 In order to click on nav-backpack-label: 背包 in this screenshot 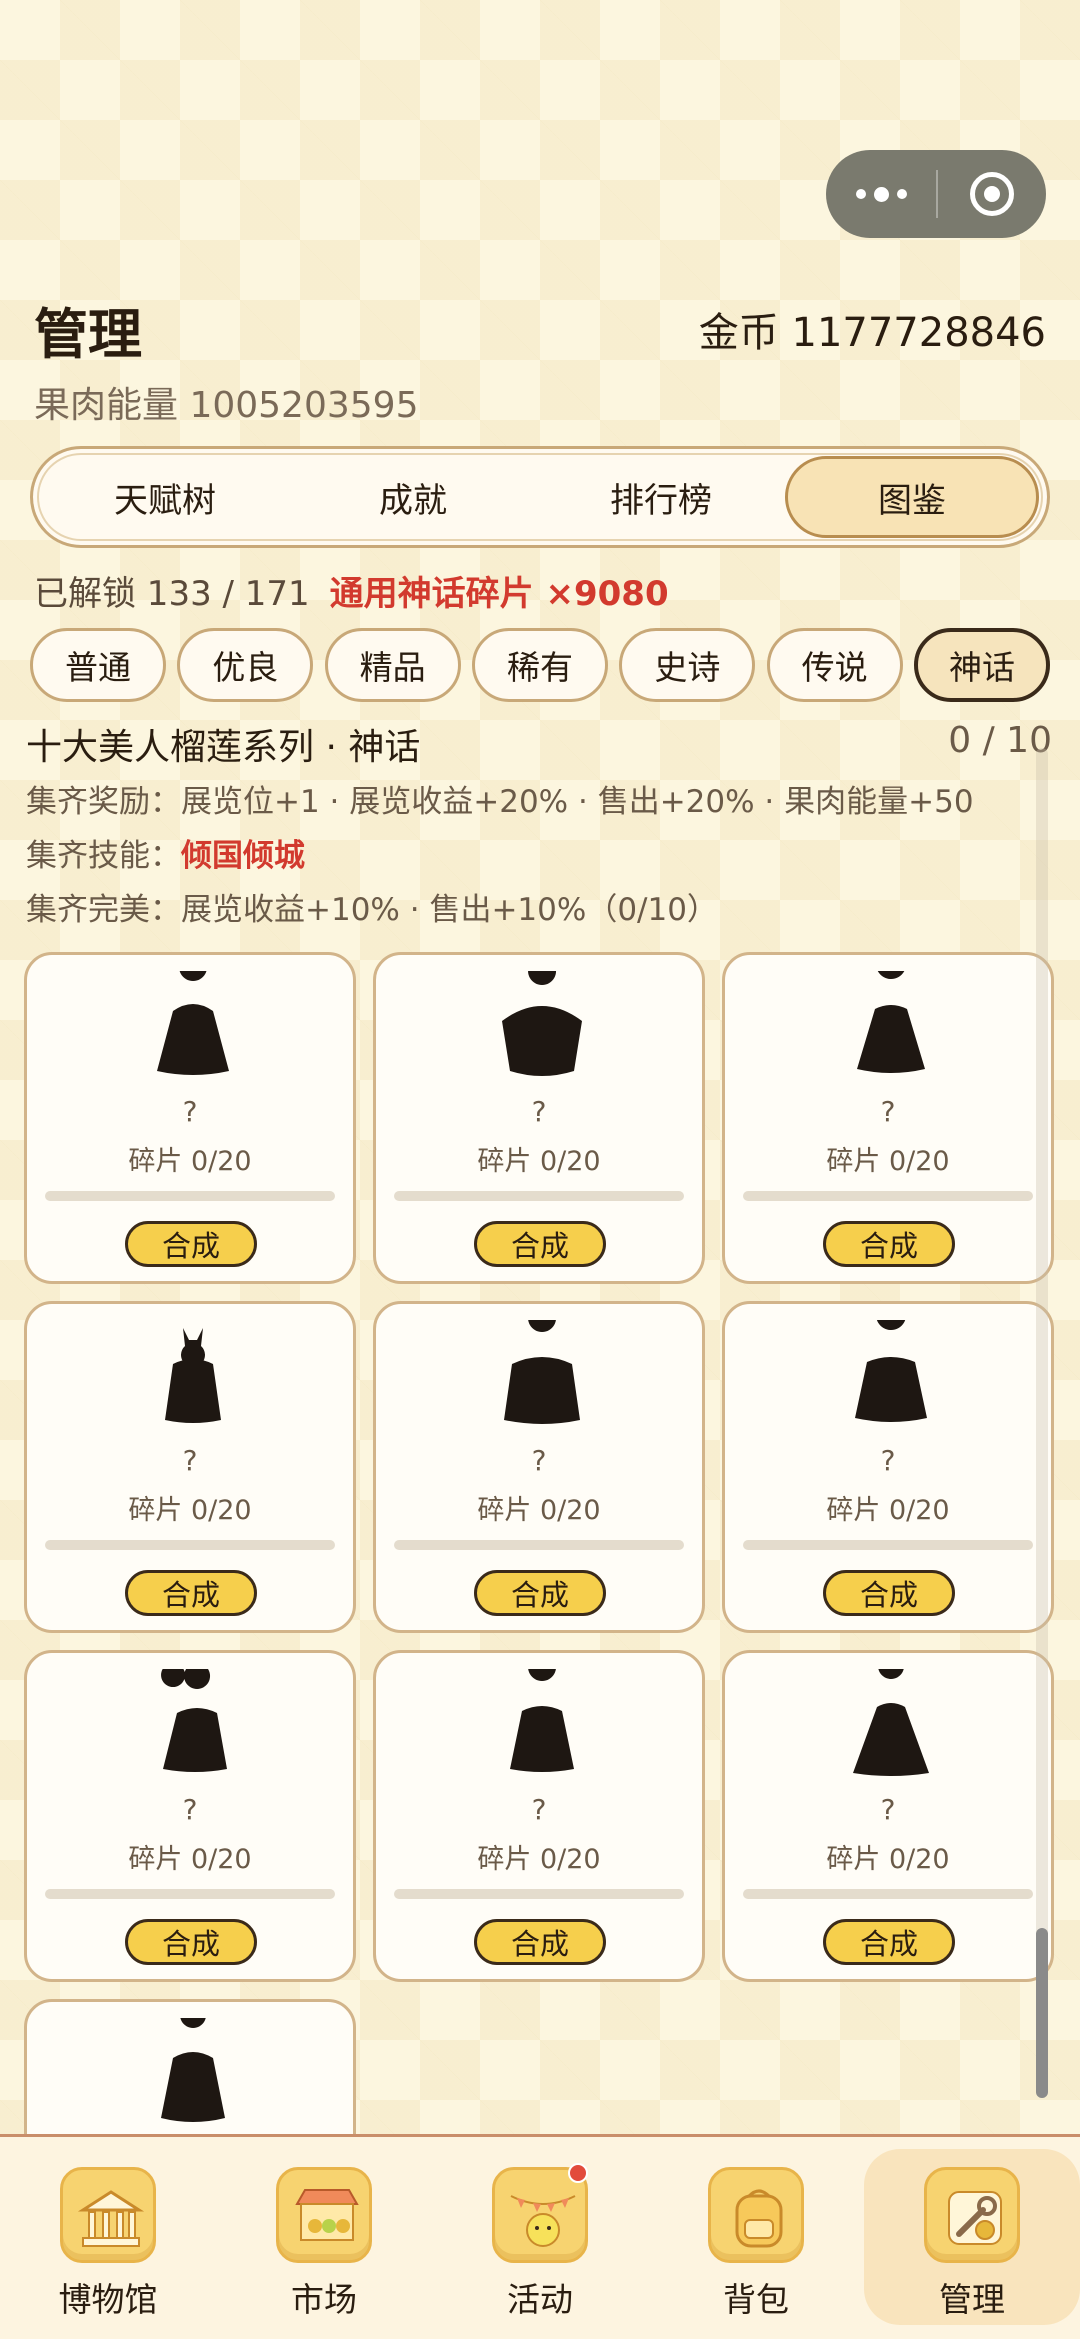, I will do `click(756, 2299)`.